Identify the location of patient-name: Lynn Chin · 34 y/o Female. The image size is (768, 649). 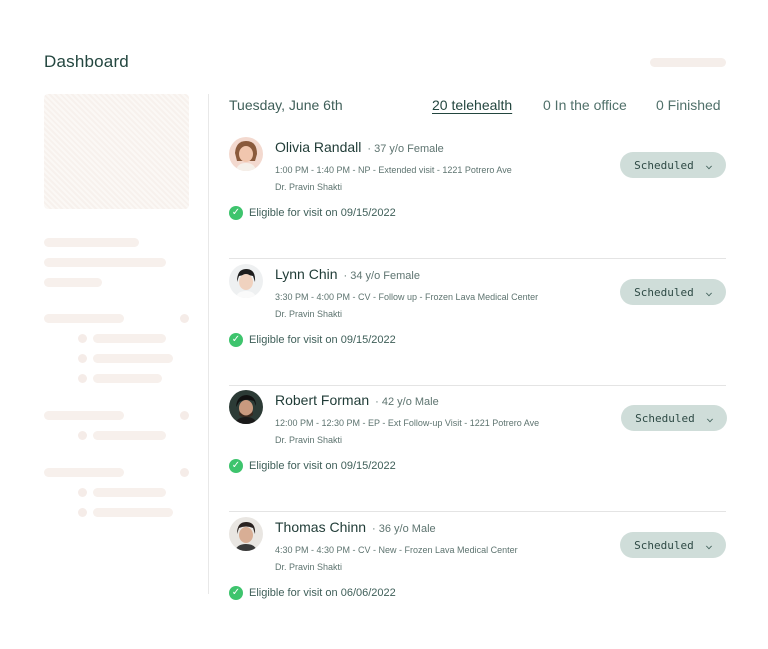
(347, 274).